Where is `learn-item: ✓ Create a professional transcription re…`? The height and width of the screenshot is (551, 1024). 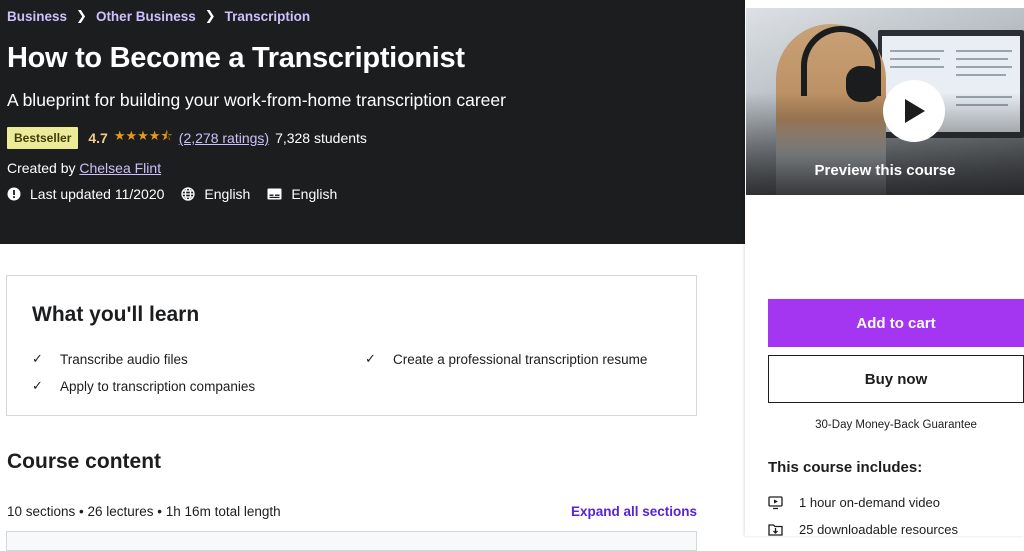
learn-item: ✓ Create a professional transcription re… is located at coordinates (506, 359).